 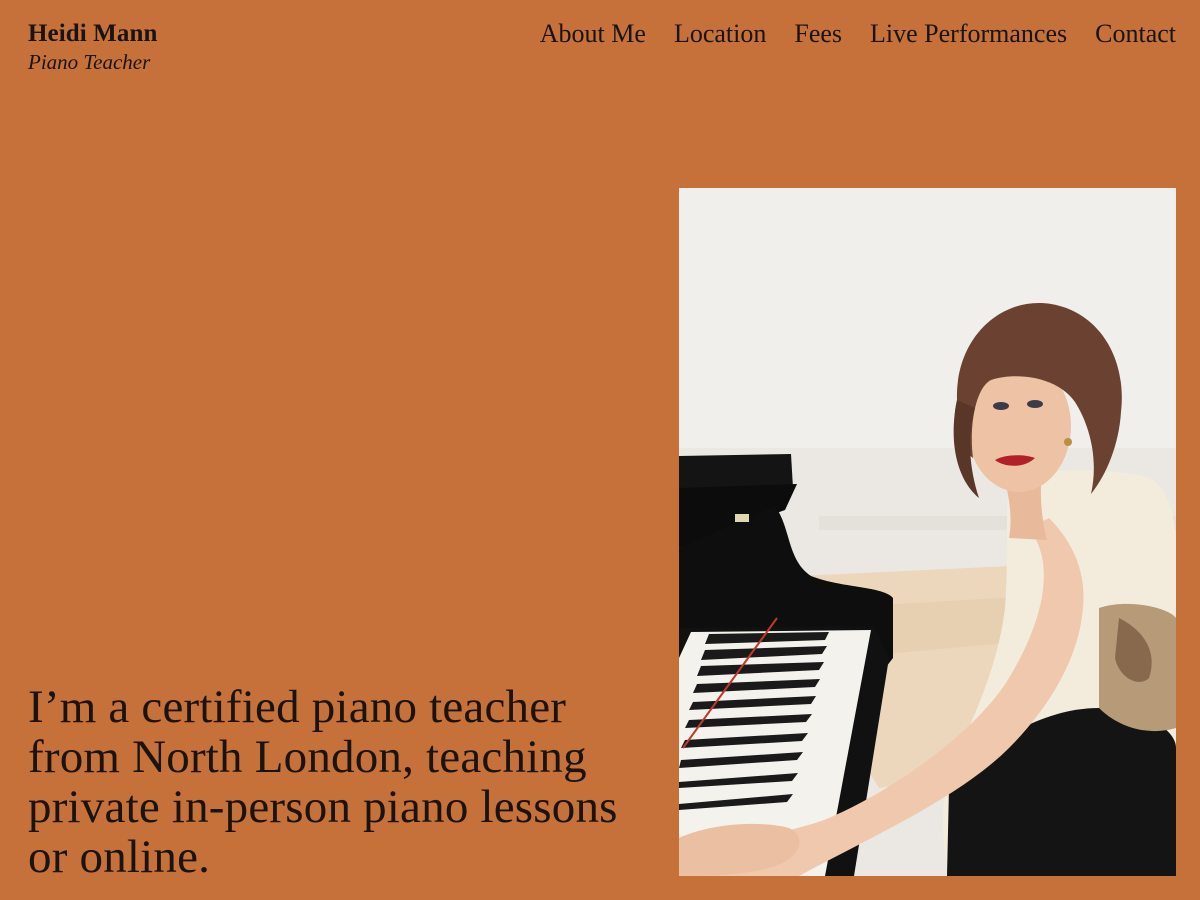 I want to click on nav-item-about: About Me, so click(x=593, y=34).